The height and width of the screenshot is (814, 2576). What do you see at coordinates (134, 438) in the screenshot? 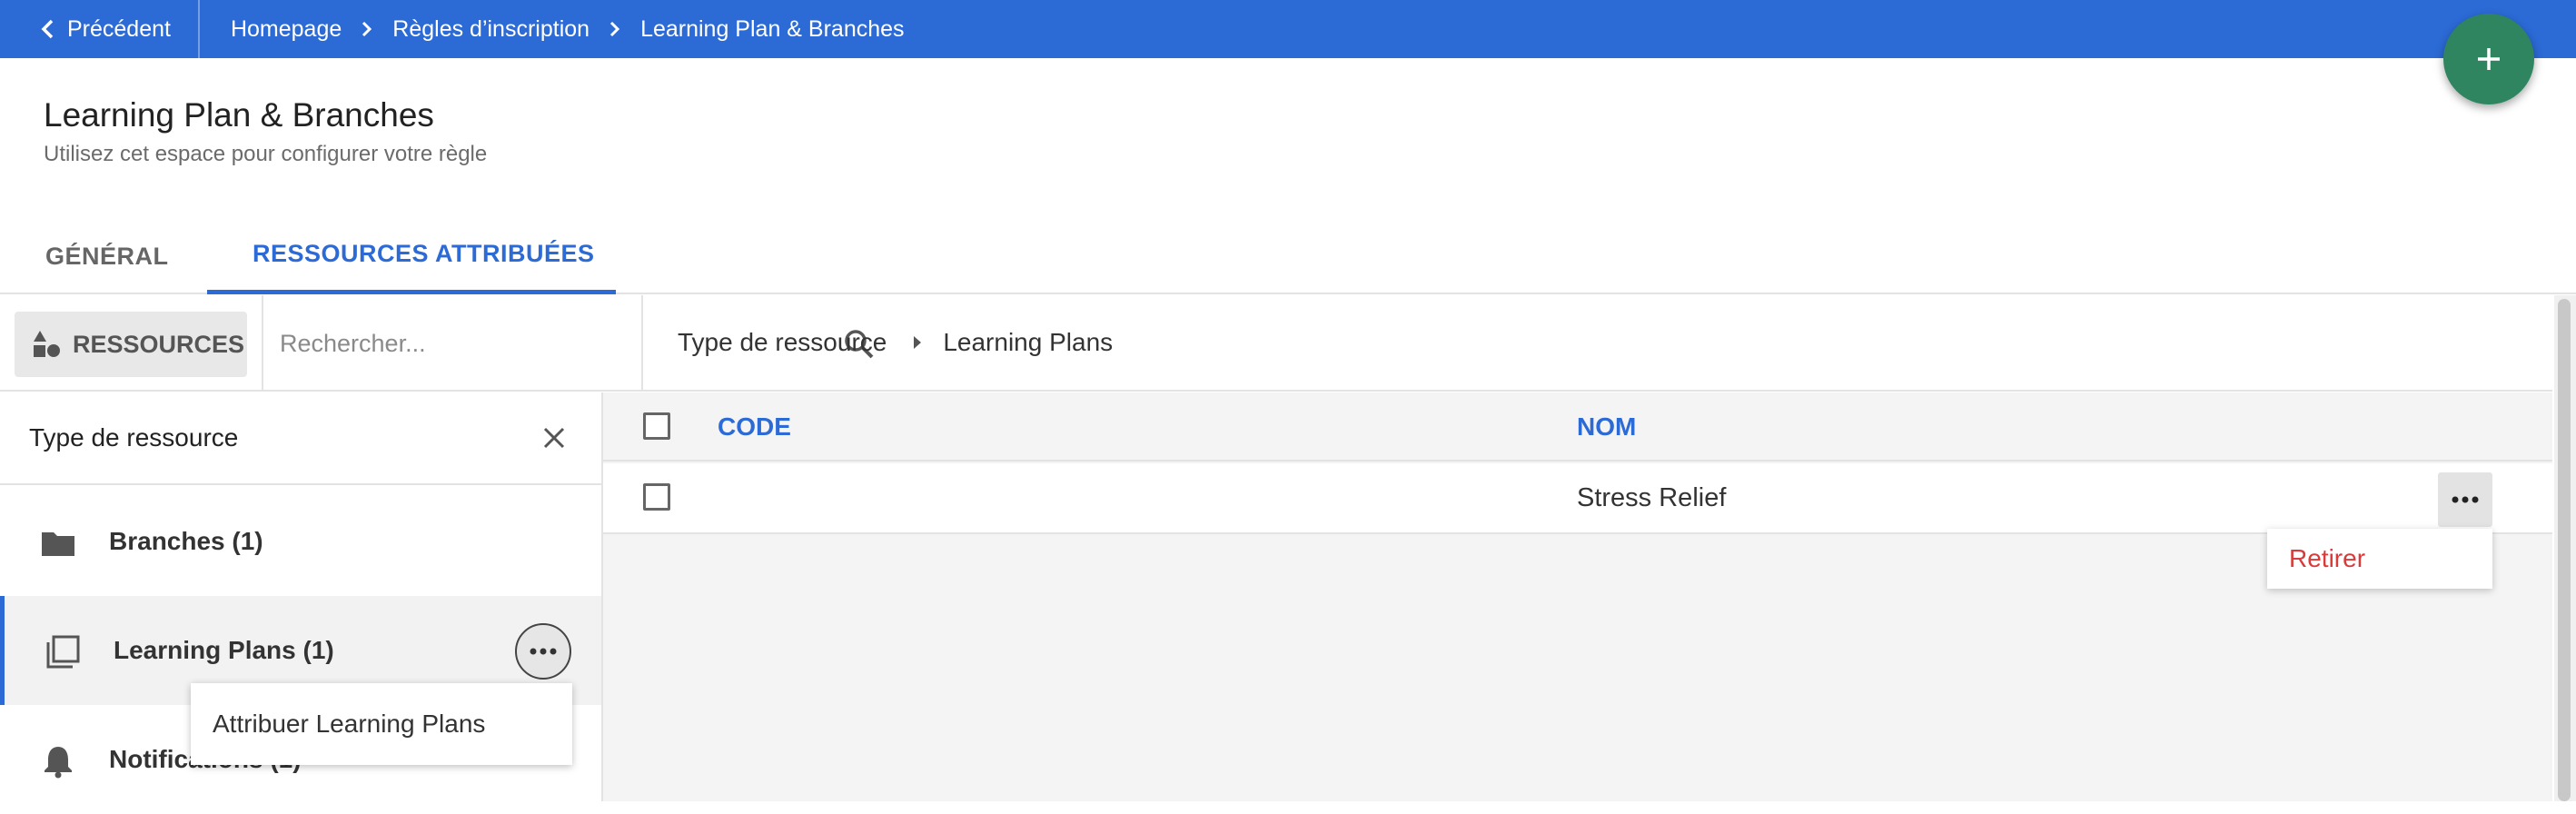
I see `panel-title: Type de ressource` at bounding box center [134, 438].